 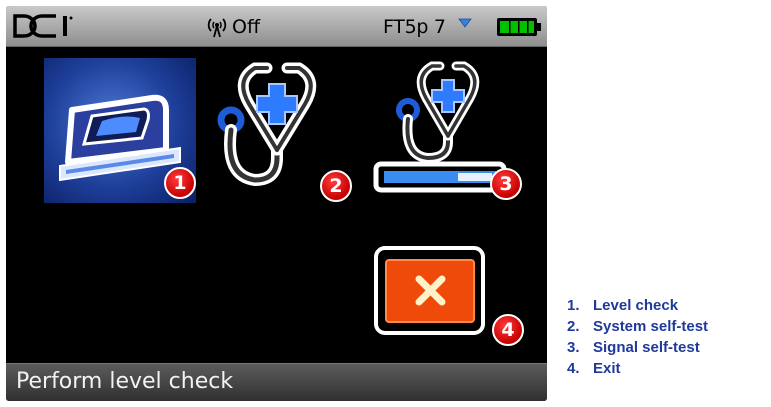 I want to click on badge-2: 2, so click(x=336, y=186).